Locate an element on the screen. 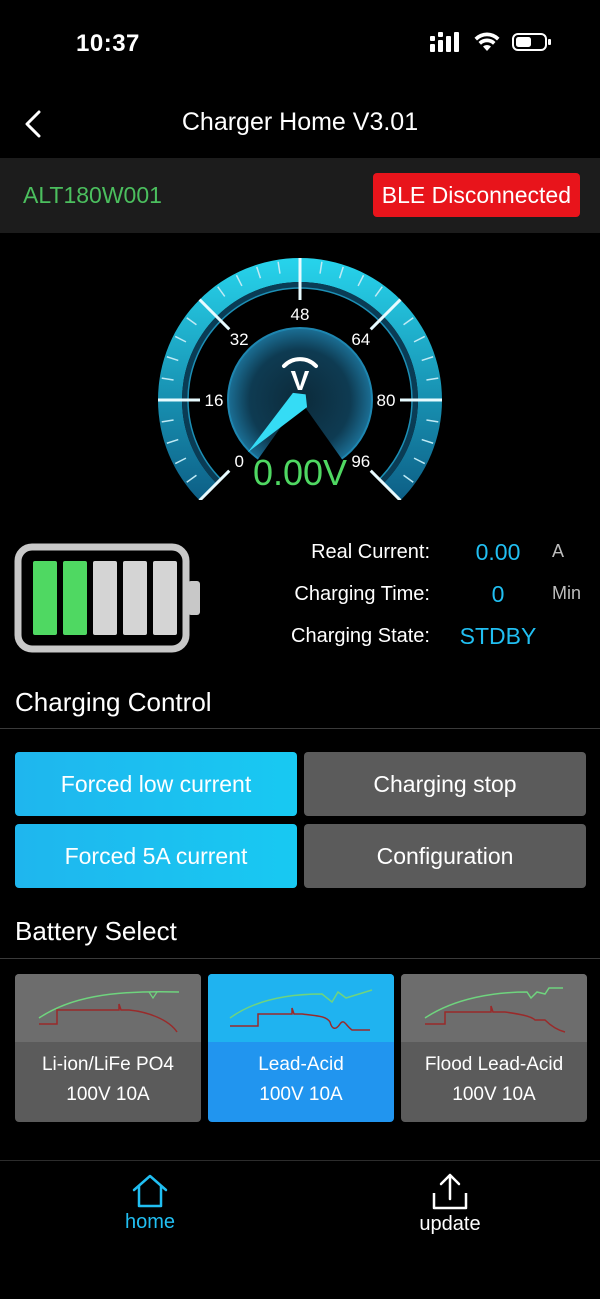  battery-option-flood-lead-acid: Flood Lead-Acid 100V 10A is located at coordinates (494, 1048).